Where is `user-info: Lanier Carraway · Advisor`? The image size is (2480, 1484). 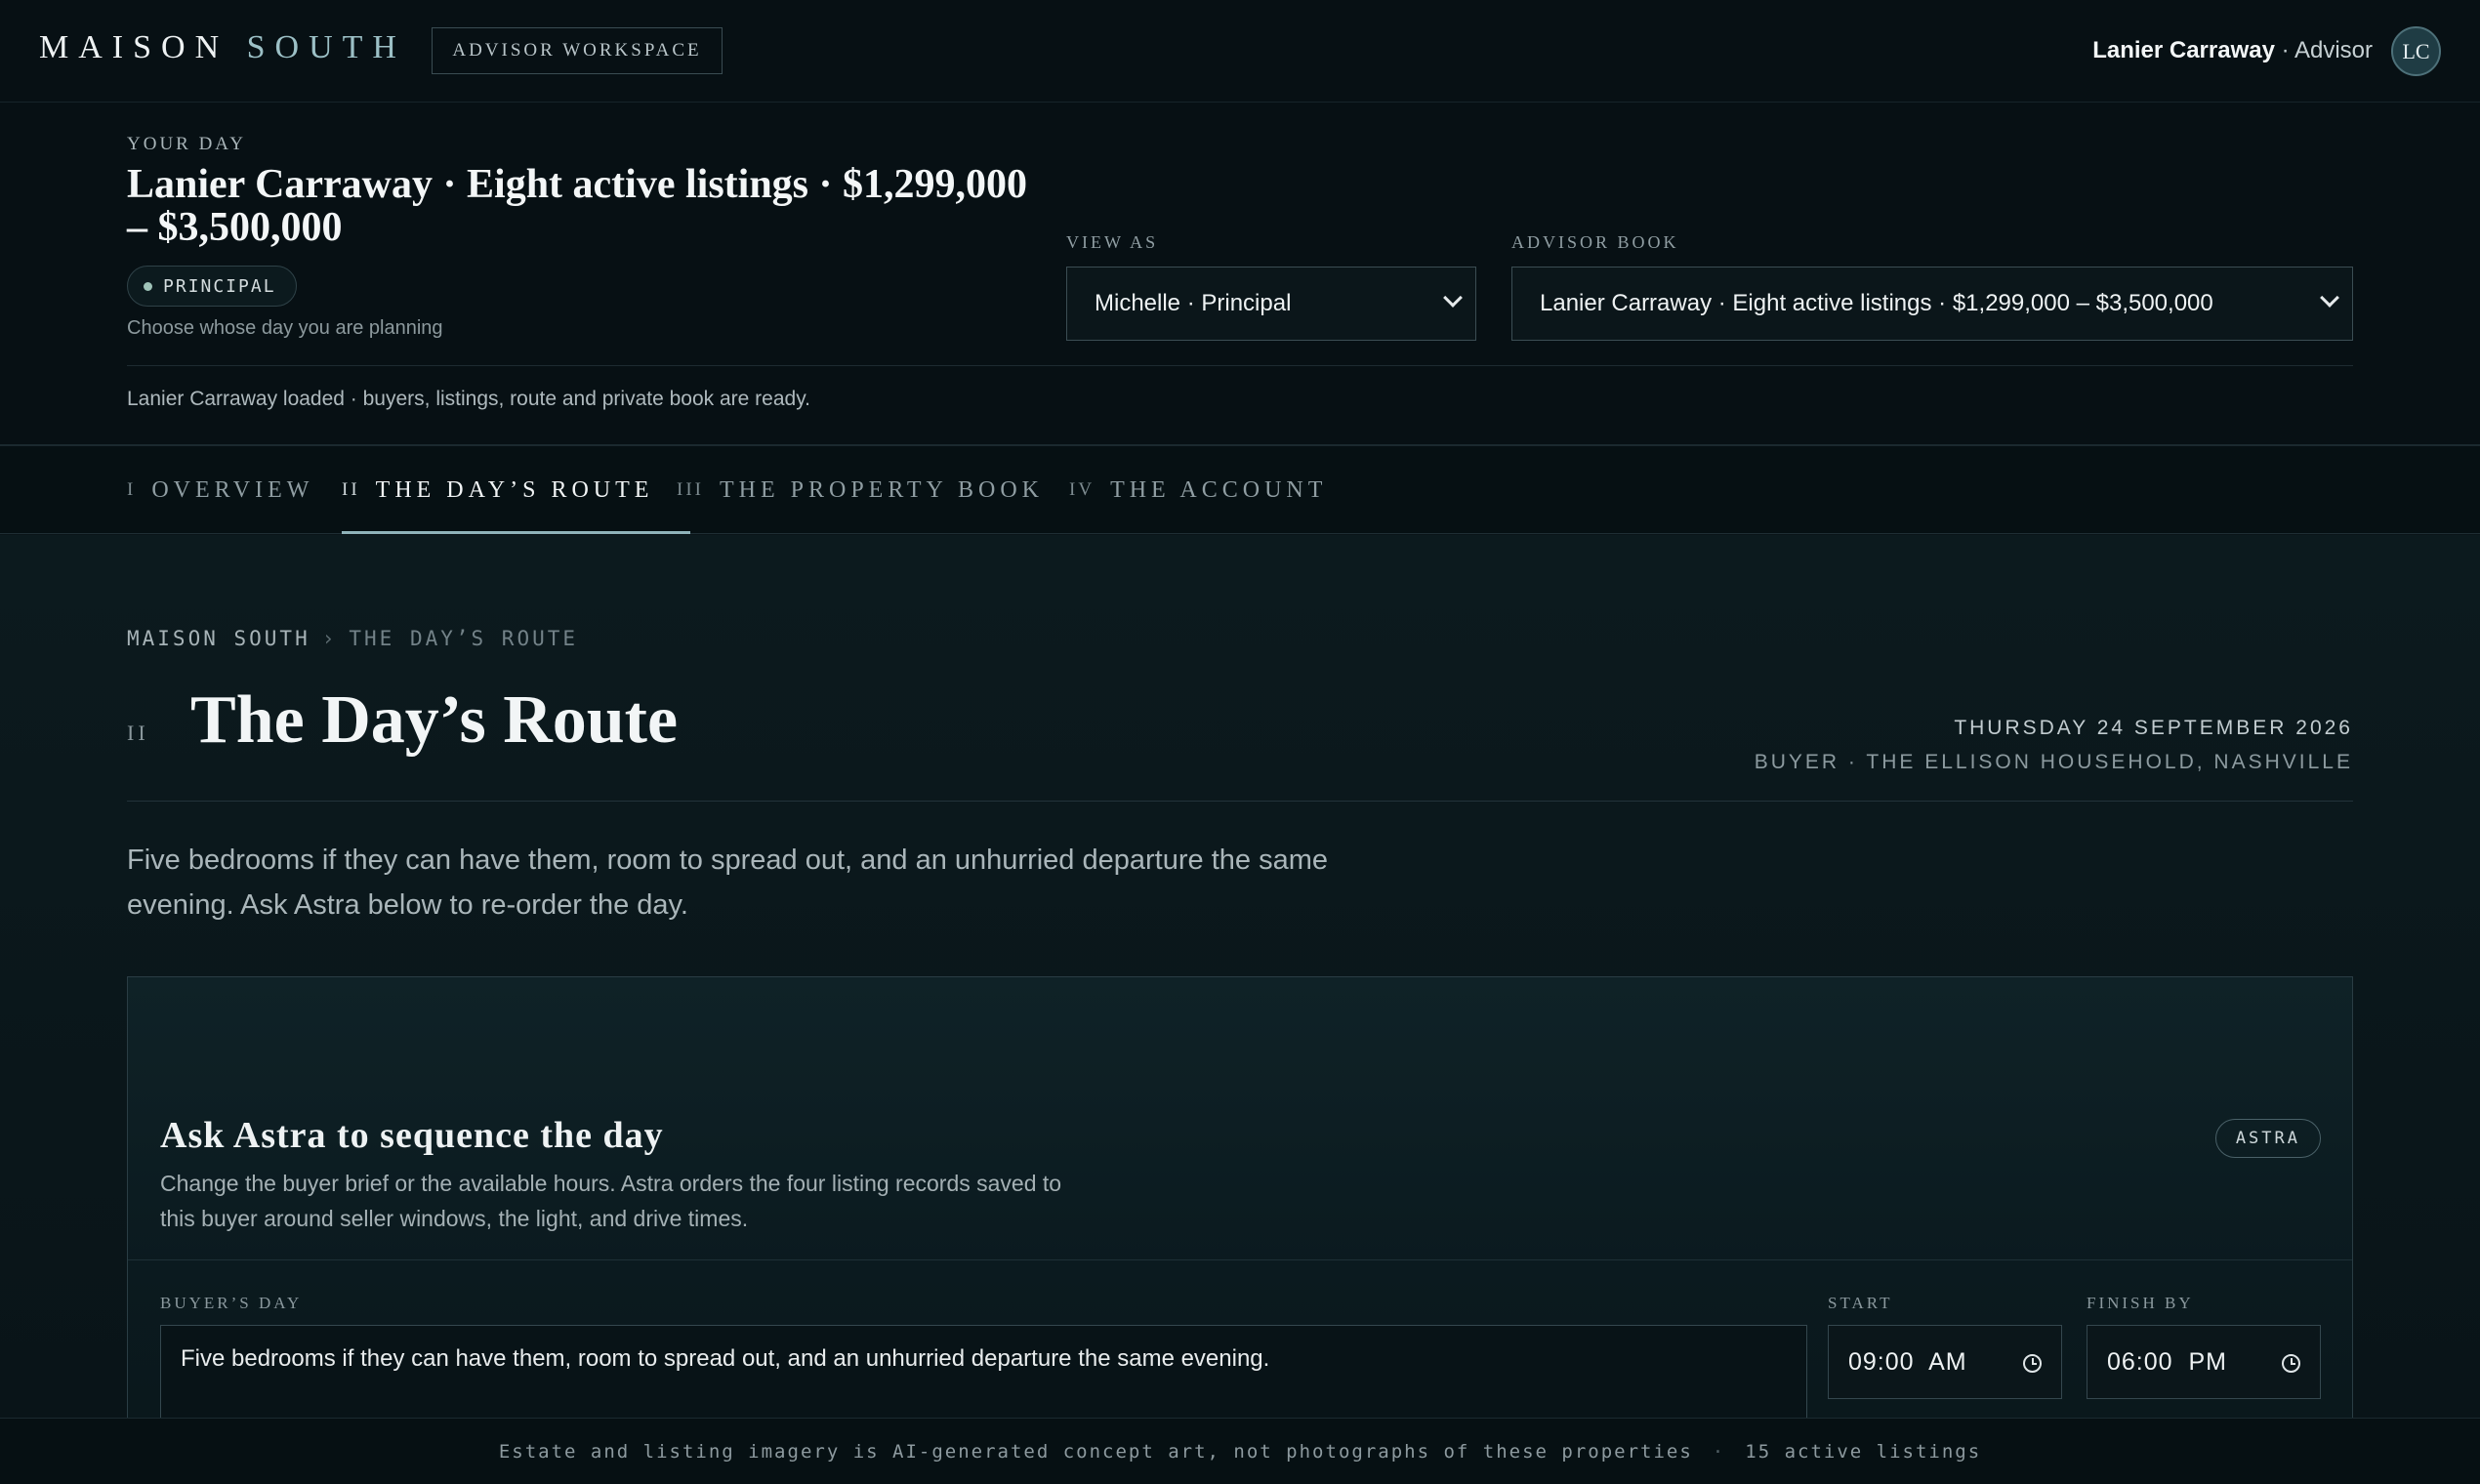
user-info: Lanier Carraway · Advisor is located at coordinates (2232, 50).